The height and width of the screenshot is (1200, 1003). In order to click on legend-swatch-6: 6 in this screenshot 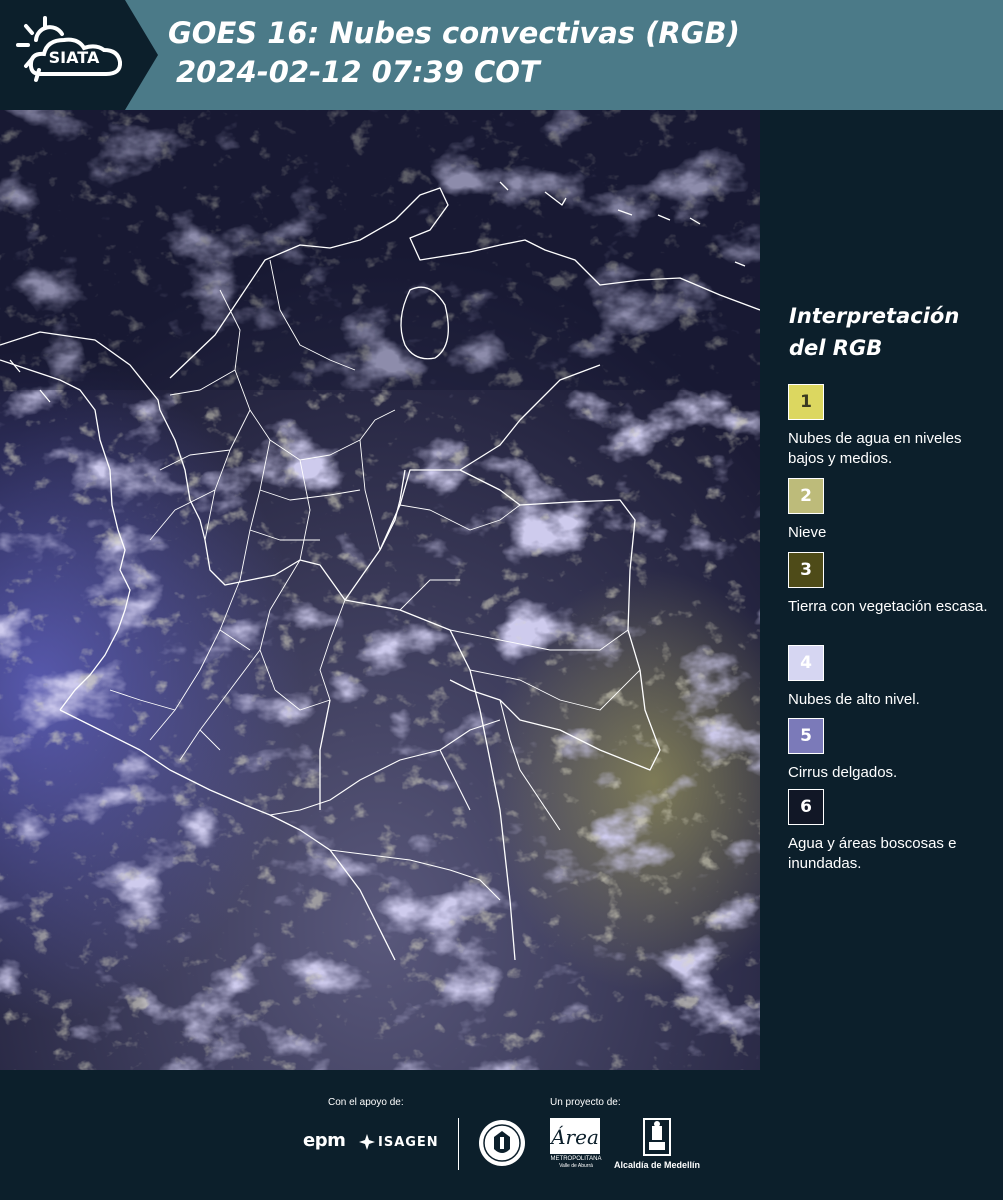, I will do `click(806, 807)`.